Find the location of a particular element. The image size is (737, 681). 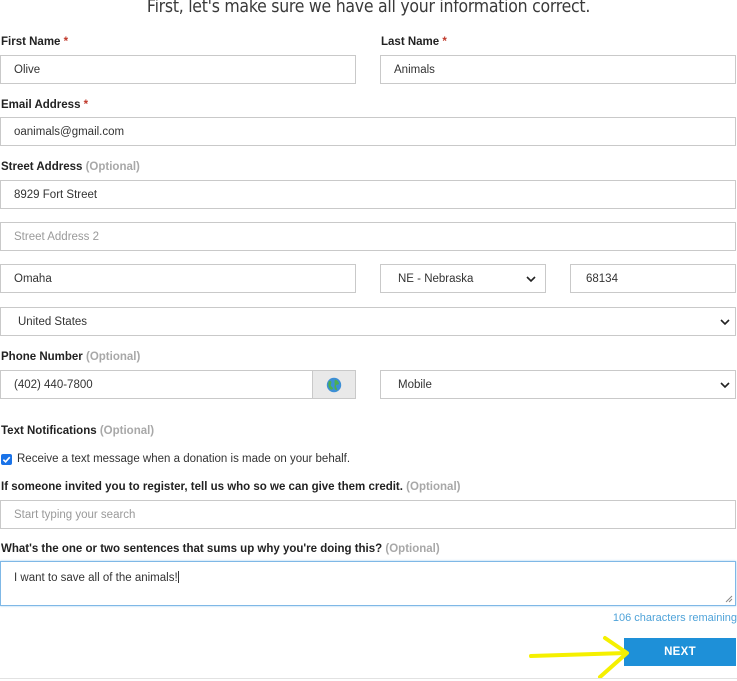

next-button: NEXT is located at coordinates (680, 652).